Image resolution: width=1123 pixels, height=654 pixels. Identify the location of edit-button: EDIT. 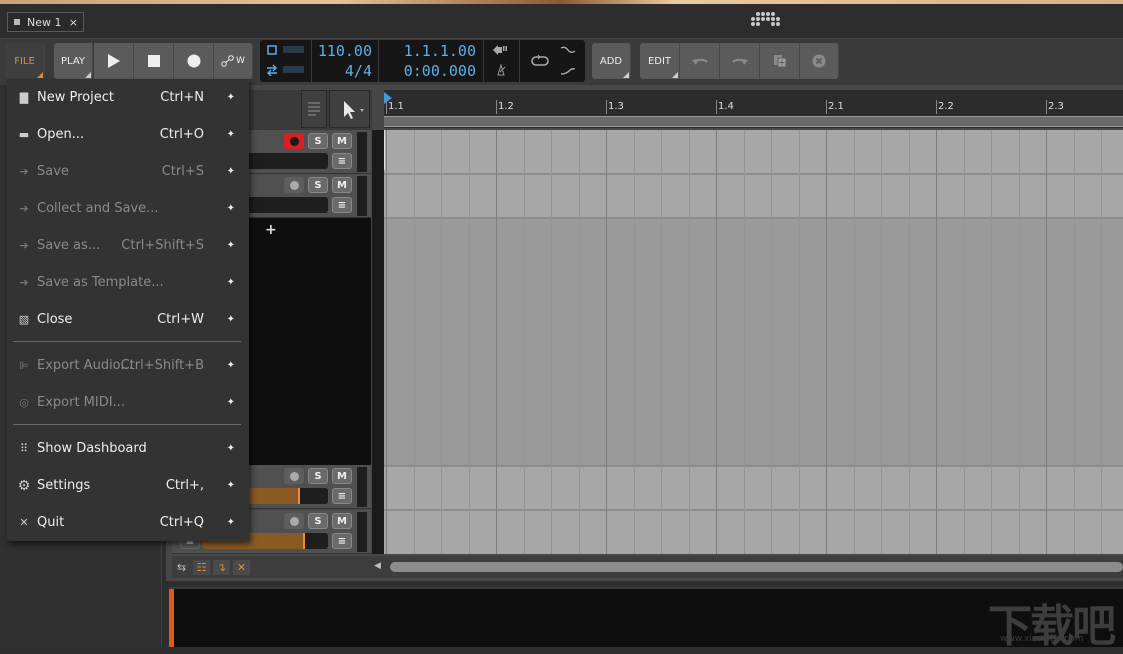
(660, 61).